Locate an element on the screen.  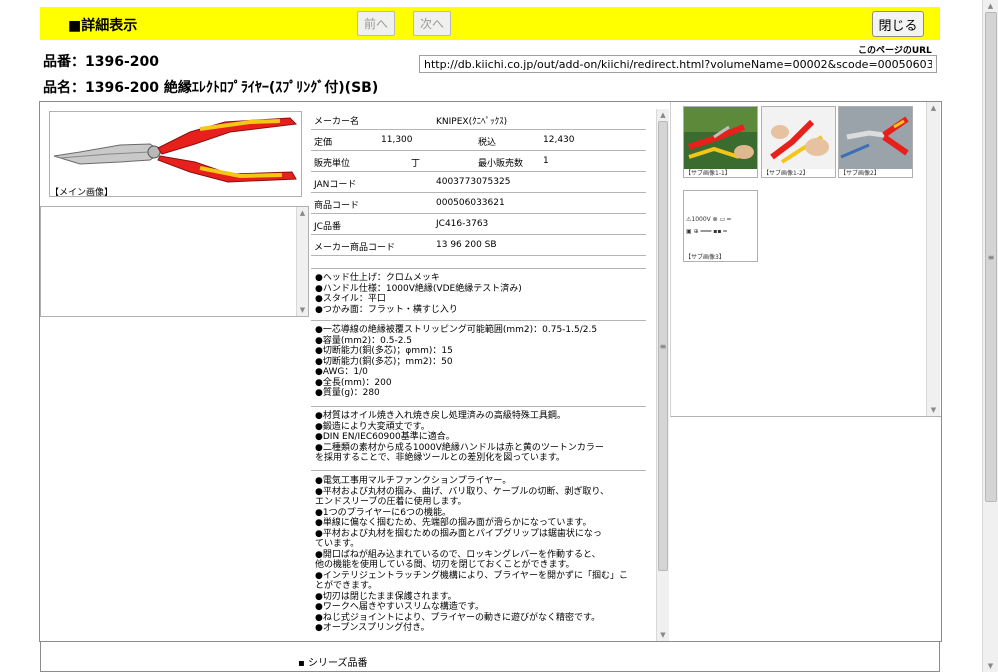
spec-row-jc: JC品番 JC416-3763 is located at coordinates (478, 224).